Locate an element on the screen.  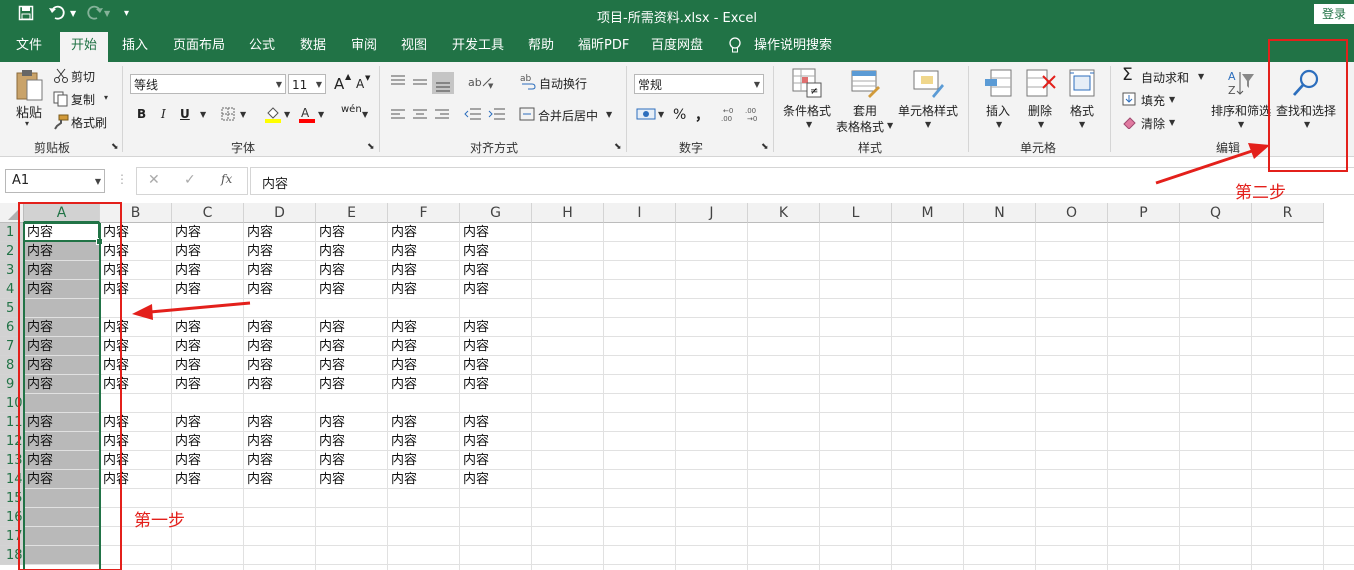
step2-box is located at coordinates (1308, 105).